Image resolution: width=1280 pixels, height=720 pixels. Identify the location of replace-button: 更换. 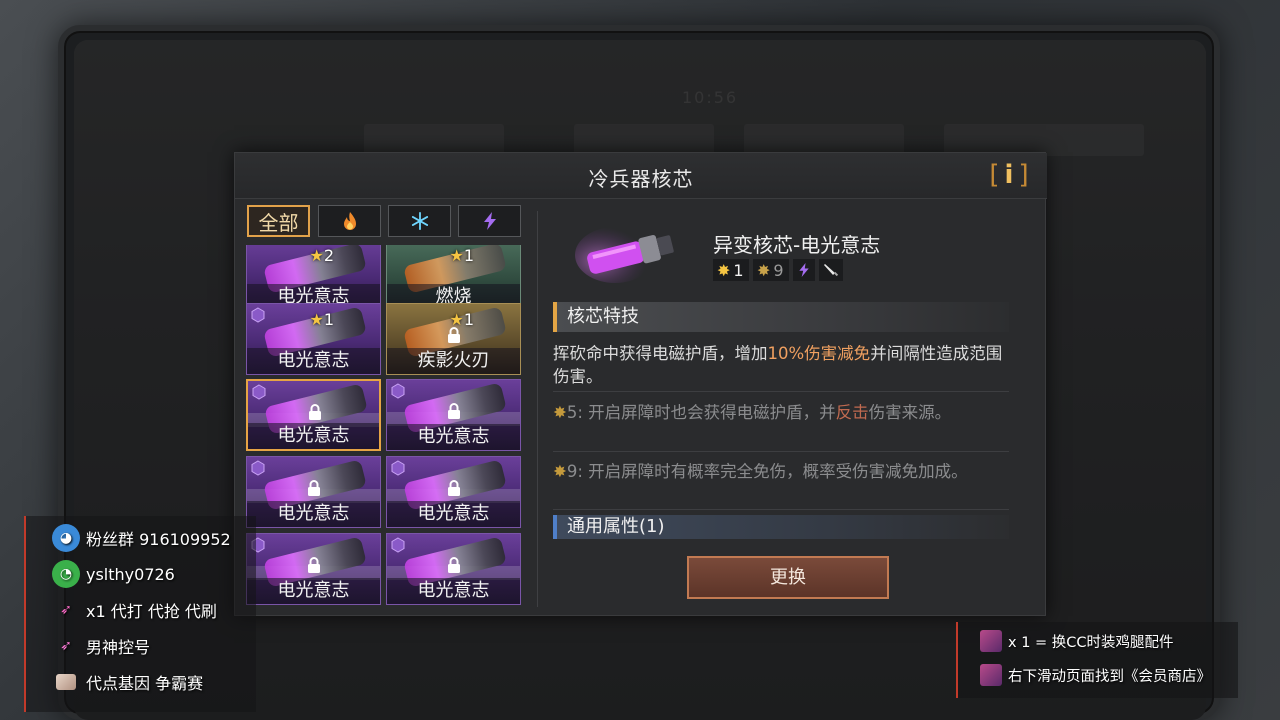
(788, 577).